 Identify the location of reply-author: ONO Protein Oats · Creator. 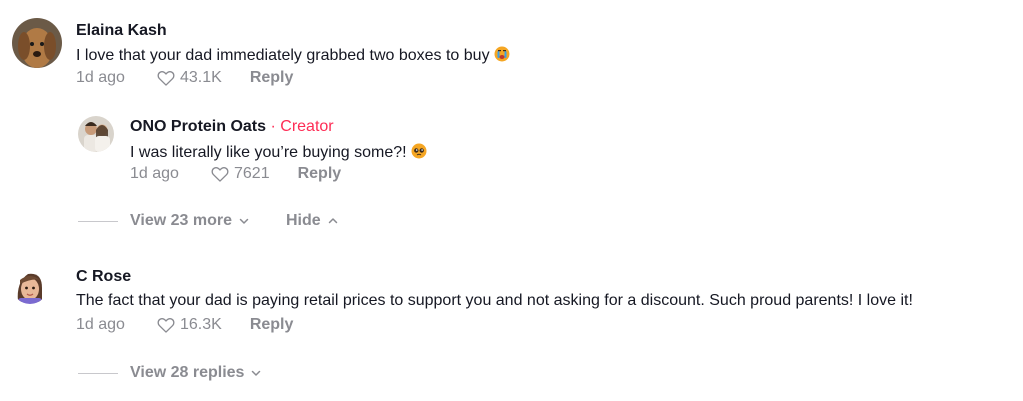
(232, 127).